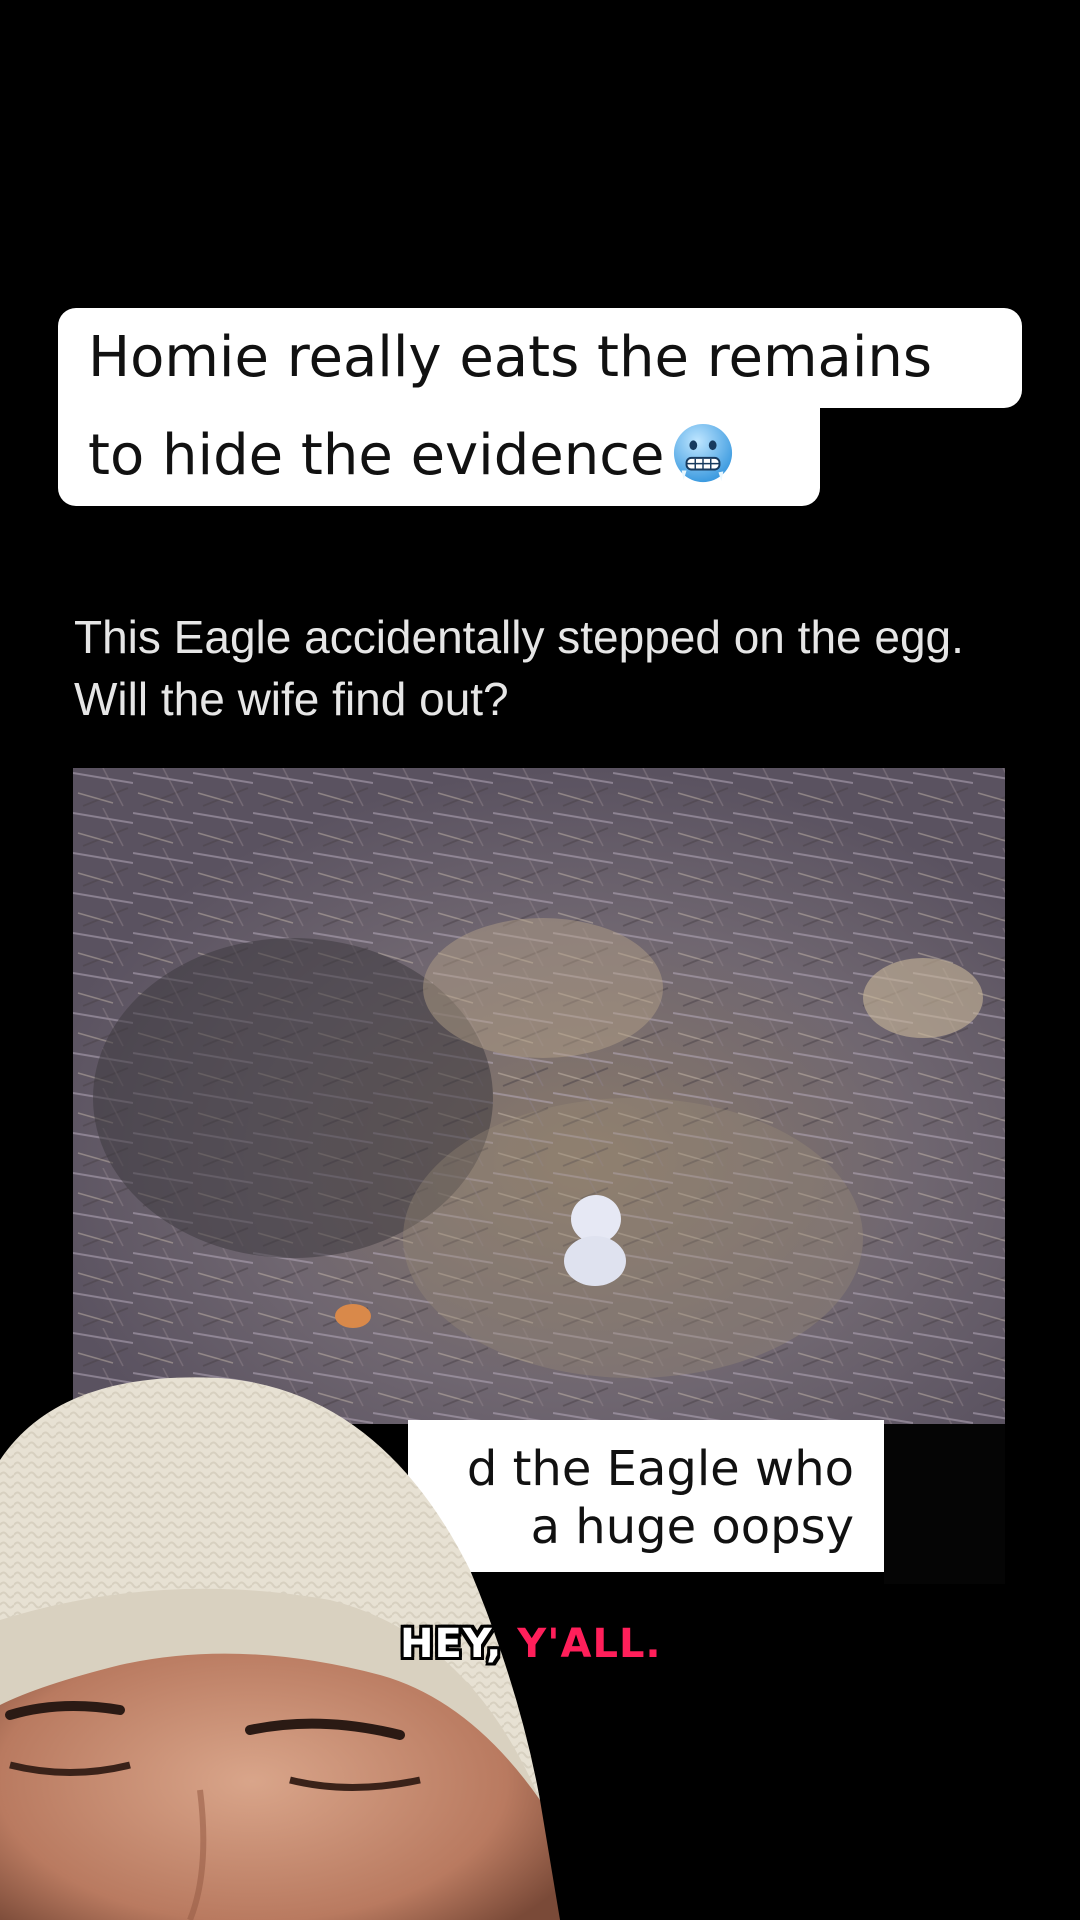  I want to click on cold-face-emoji-icon, so click(703, 453).